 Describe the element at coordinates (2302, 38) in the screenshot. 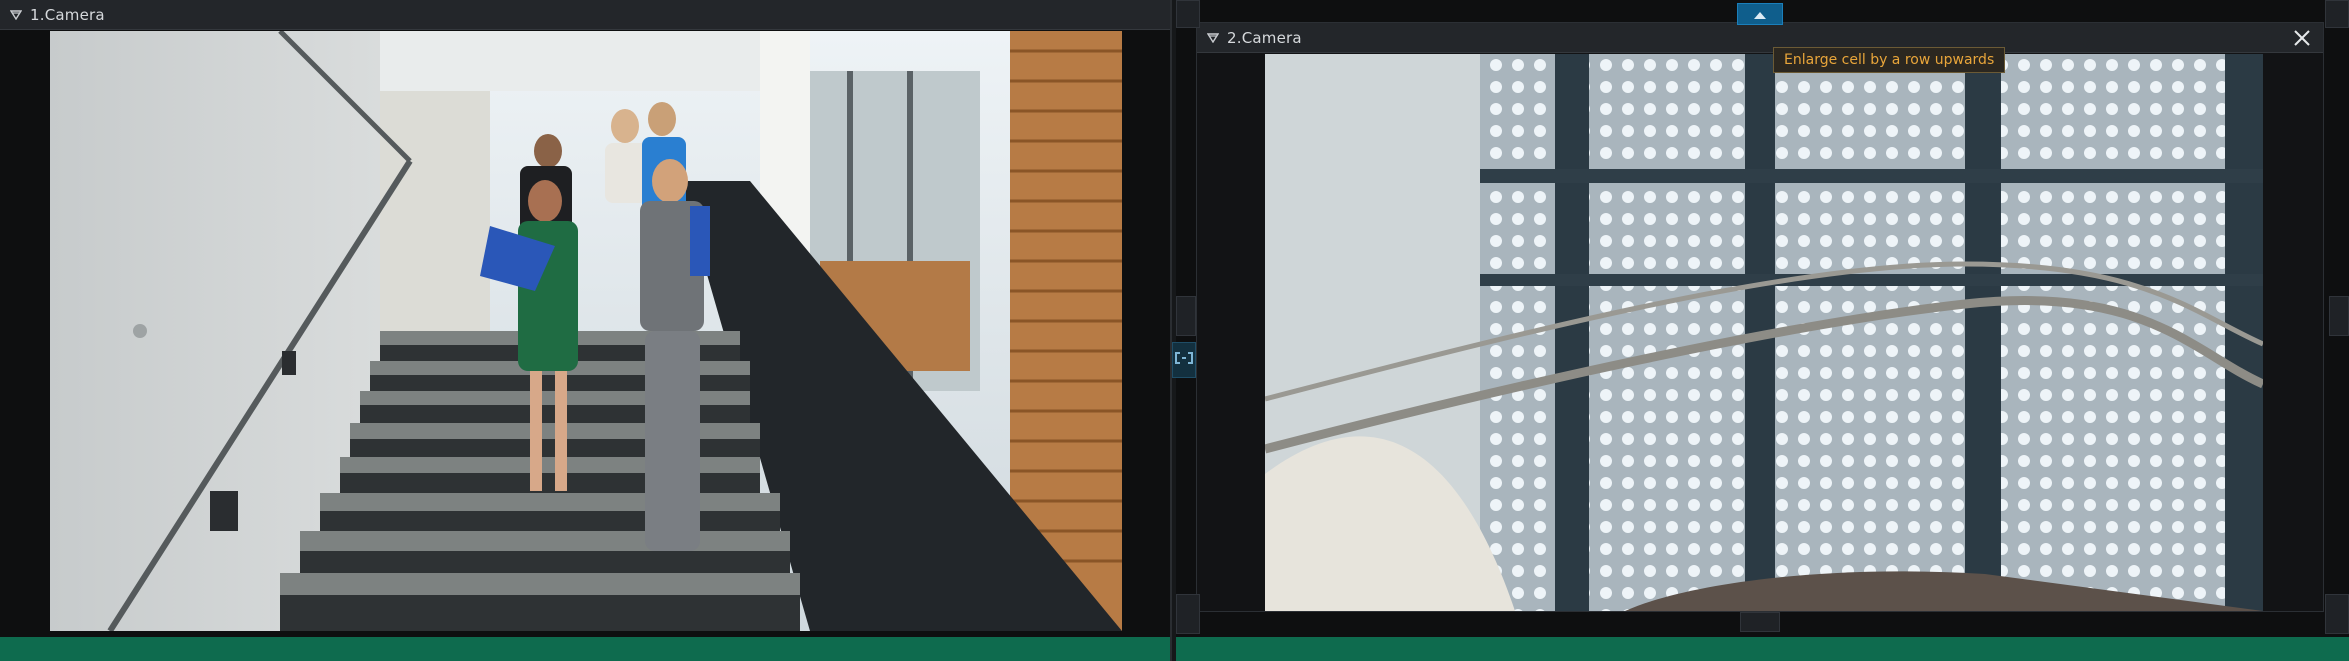

I see `close-icon` at that location.